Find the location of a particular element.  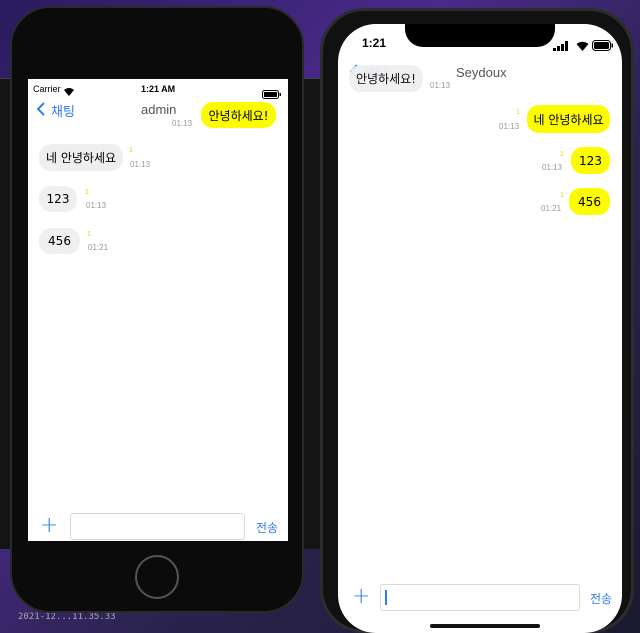

chat-title: admin is located at coordinates (159, 109).